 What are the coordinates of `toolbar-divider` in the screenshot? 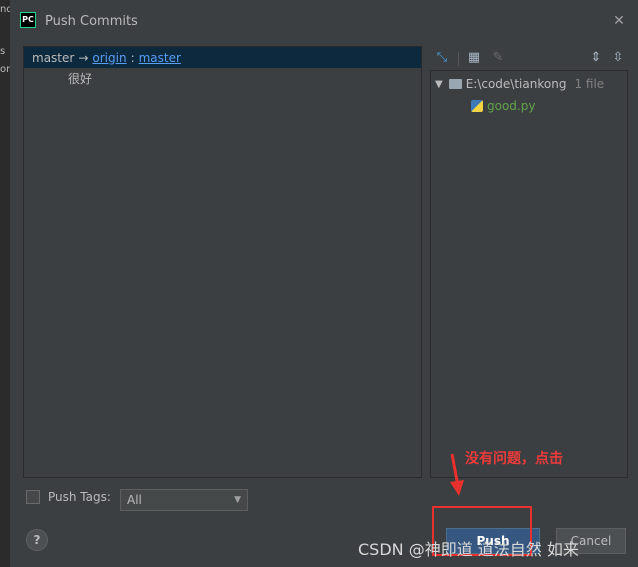 It's located at (458, 59).